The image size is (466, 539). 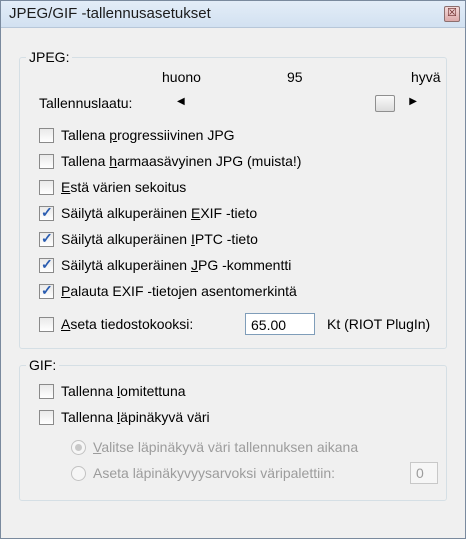 What do you see at coordinates (127, 324) in the screenshot?
I see `filesize-label: Aseta tiedostokooksi:` at bounding box center [127, 324].